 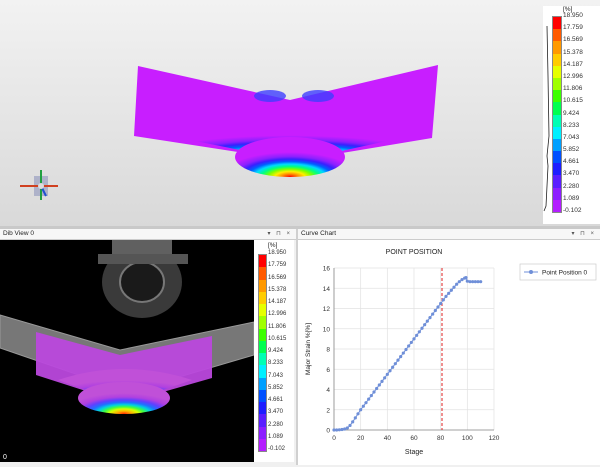 I want to click on dic-legend-label: 15.378, so click(x=277, y=289).